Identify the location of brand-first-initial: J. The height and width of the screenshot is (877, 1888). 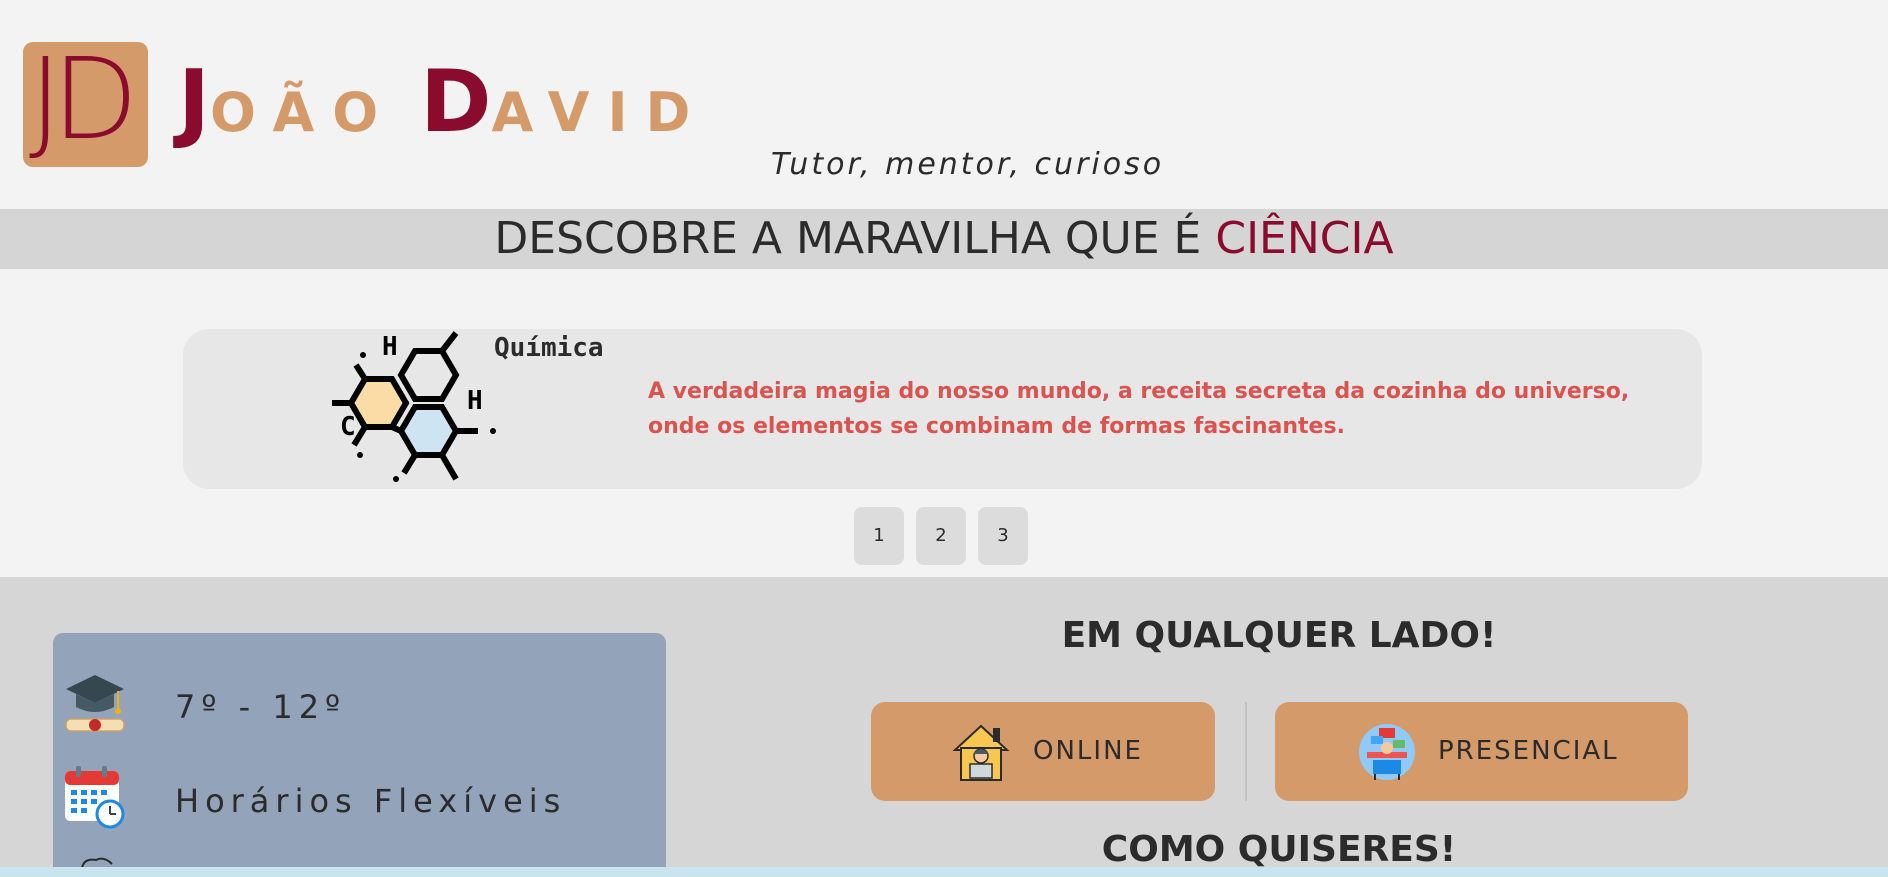
(194, 102).